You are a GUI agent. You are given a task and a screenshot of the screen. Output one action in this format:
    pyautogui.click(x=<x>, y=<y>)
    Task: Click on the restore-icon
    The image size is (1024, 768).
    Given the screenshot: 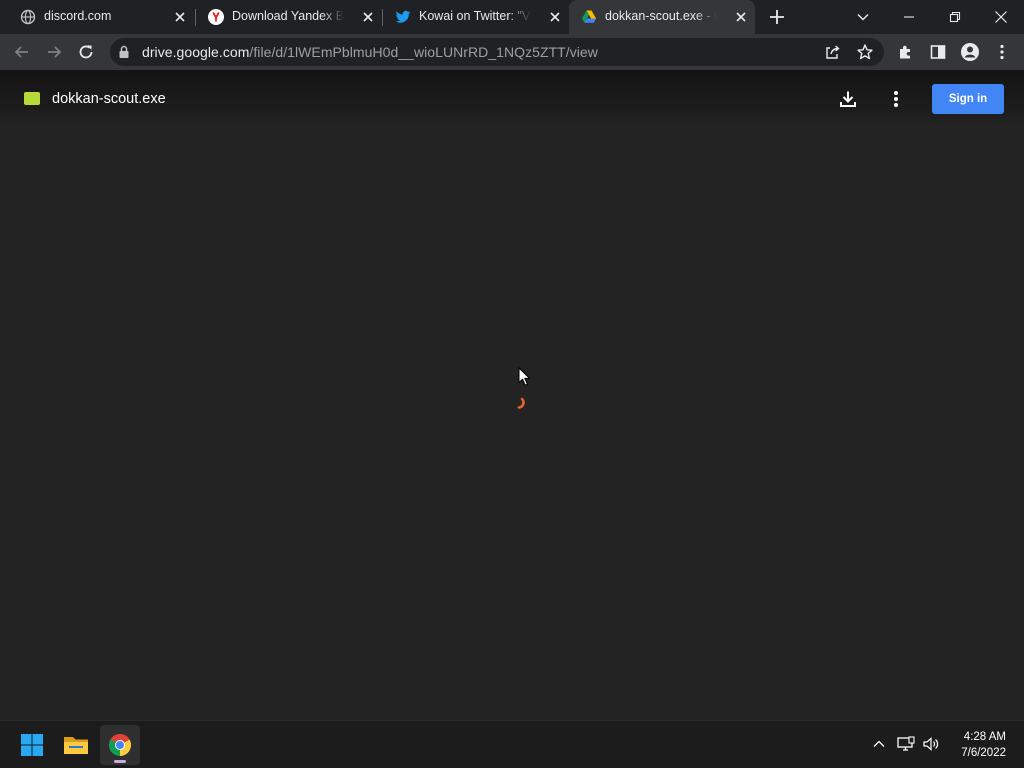 What is the action you would take?
    pyautogui.click(x=955, y=17)
    